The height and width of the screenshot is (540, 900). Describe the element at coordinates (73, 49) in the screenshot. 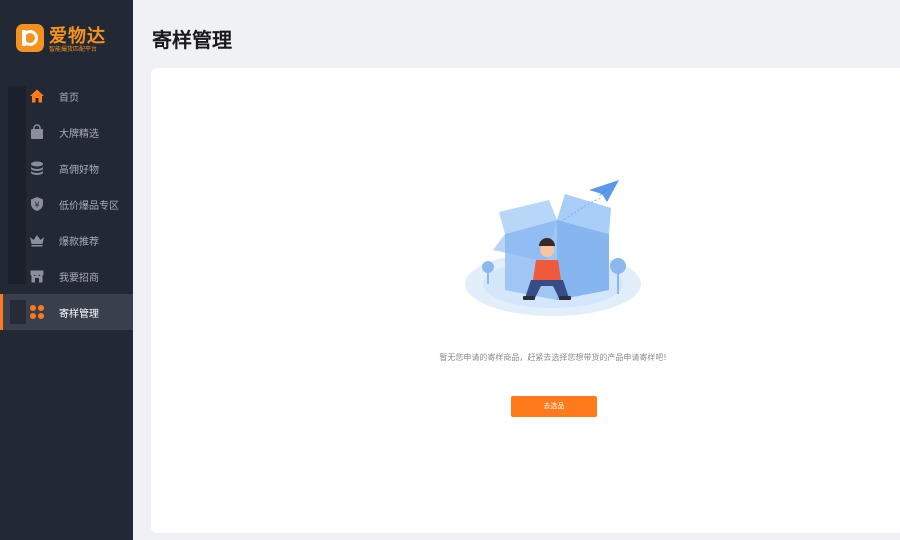

I see `logo-slogan: 智能撮货匹配平台` at that location.